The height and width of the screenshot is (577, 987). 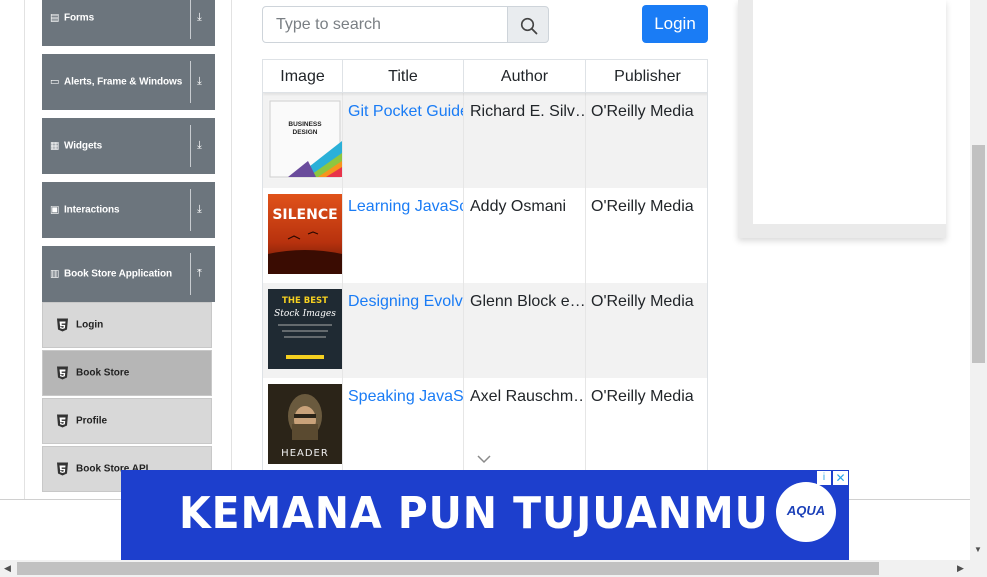 I want to click on book-cover-image: THE BEST Stock Images, so click(x=305, y=329).